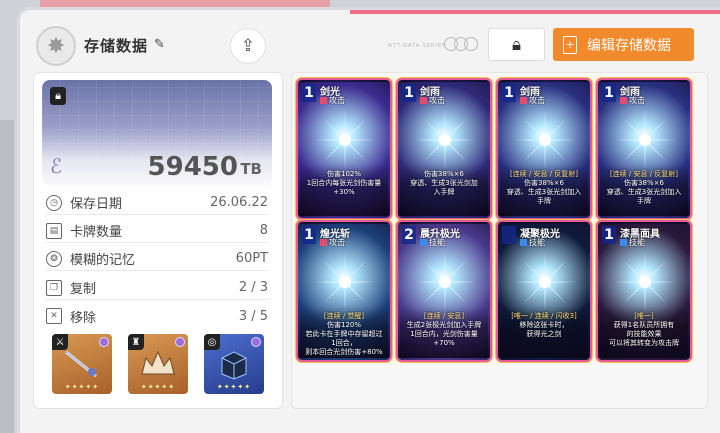 The image size is (720, 433). What do you see at coordinates (444, 325) in the screenshot?
I see `card-description-line: 生成2张极光剑加入手牌` at bounding box center [444, 325].